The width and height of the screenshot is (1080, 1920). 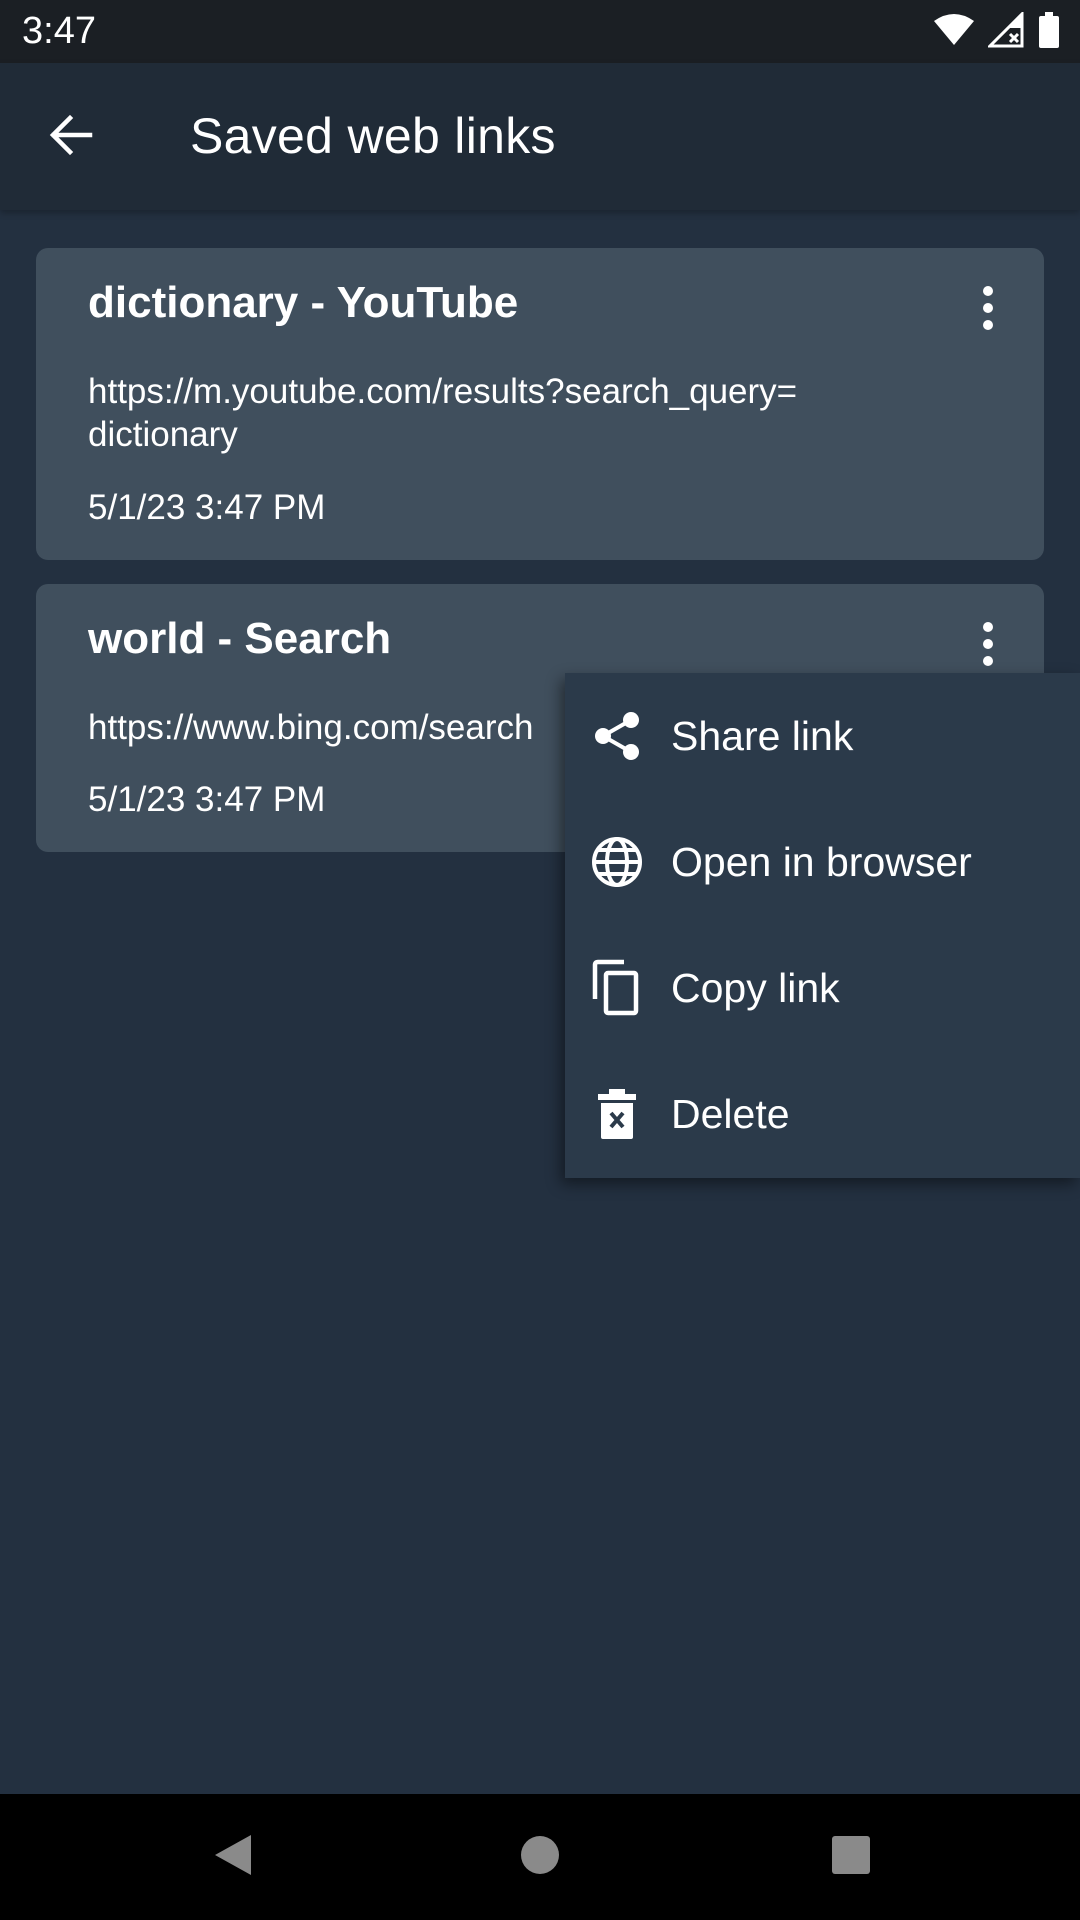 I want to click on menu-item-label: Open in browser, so click(x=821, y=861).